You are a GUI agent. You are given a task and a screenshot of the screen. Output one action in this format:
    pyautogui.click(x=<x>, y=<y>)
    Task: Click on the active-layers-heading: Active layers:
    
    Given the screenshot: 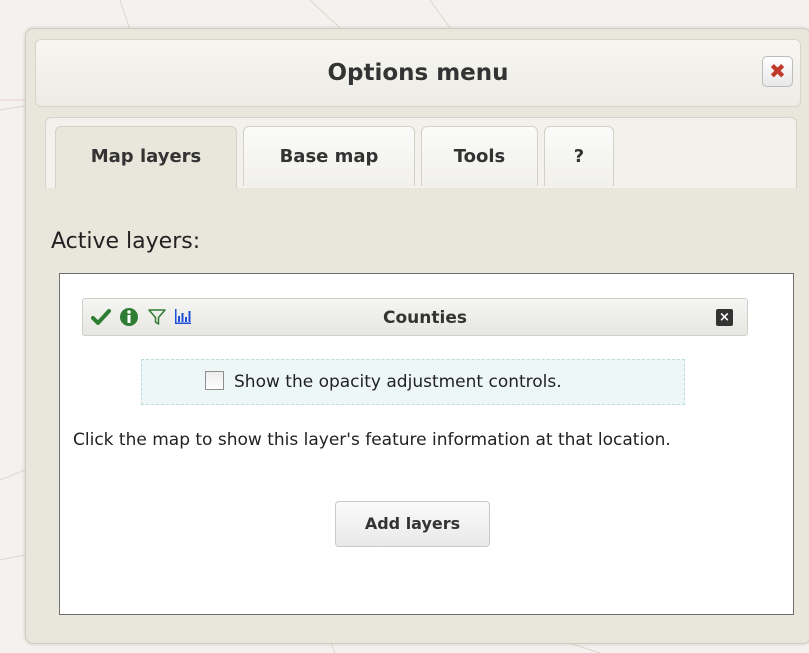 What is the action you would take?
    pyautogui.click(x=126, y=241)
    